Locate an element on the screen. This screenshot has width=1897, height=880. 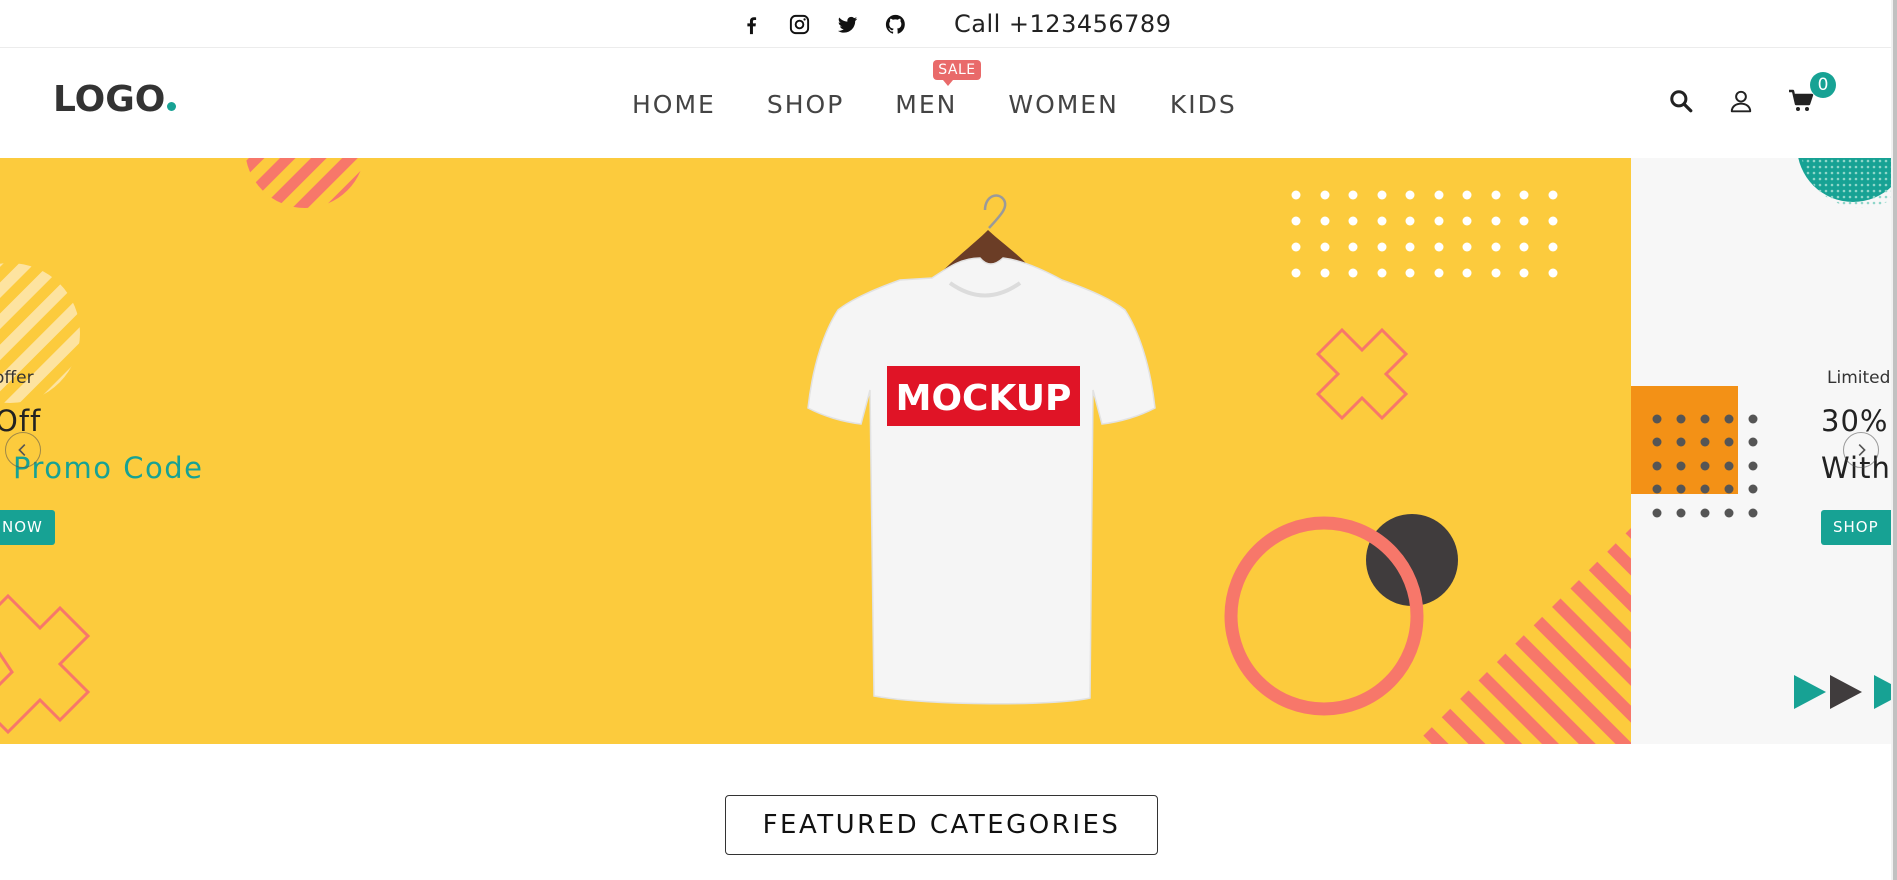
logo: LOGO is located at coordinates (115, 99).